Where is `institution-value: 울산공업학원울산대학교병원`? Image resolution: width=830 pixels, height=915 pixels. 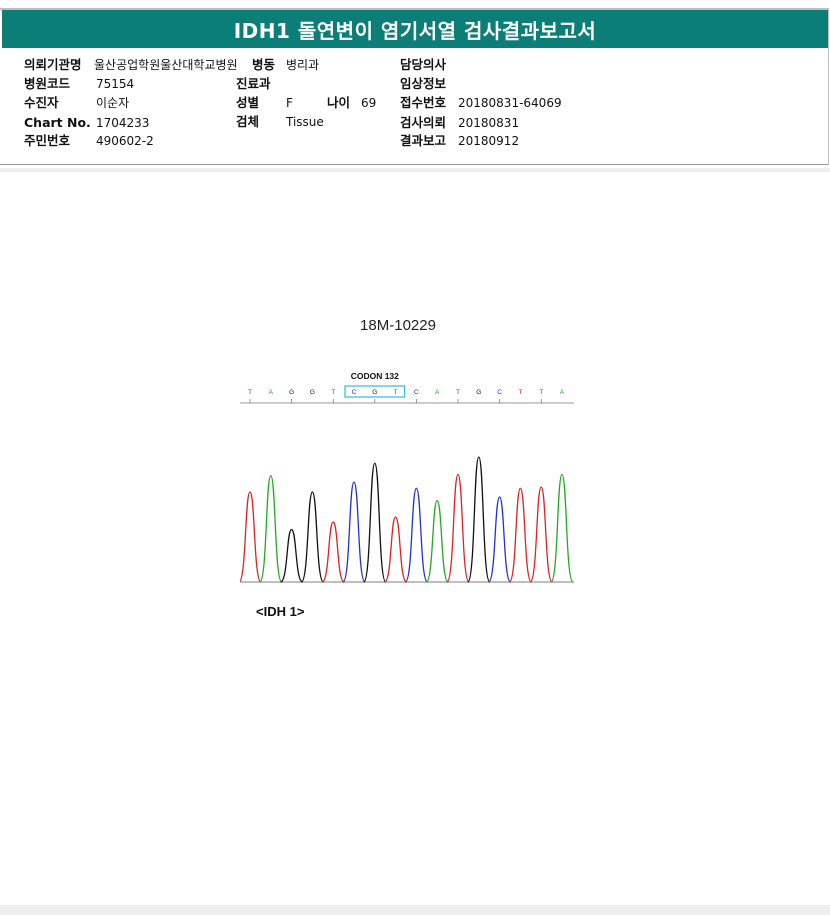
institution-value: 울산공업학원울산대학교병원 is located at coordinates (166, 65).